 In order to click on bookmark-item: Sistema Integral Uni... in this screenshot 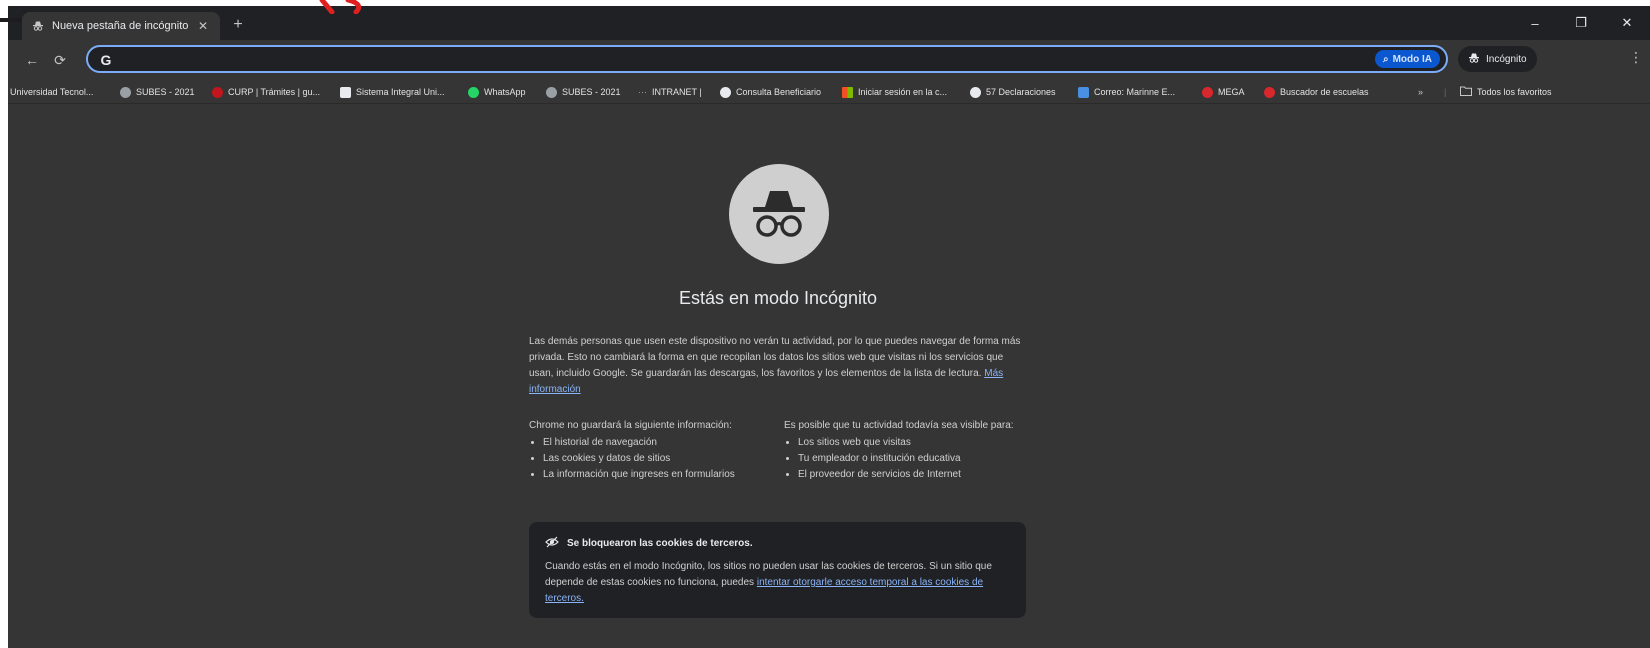, I will do `click(392, 92)`.